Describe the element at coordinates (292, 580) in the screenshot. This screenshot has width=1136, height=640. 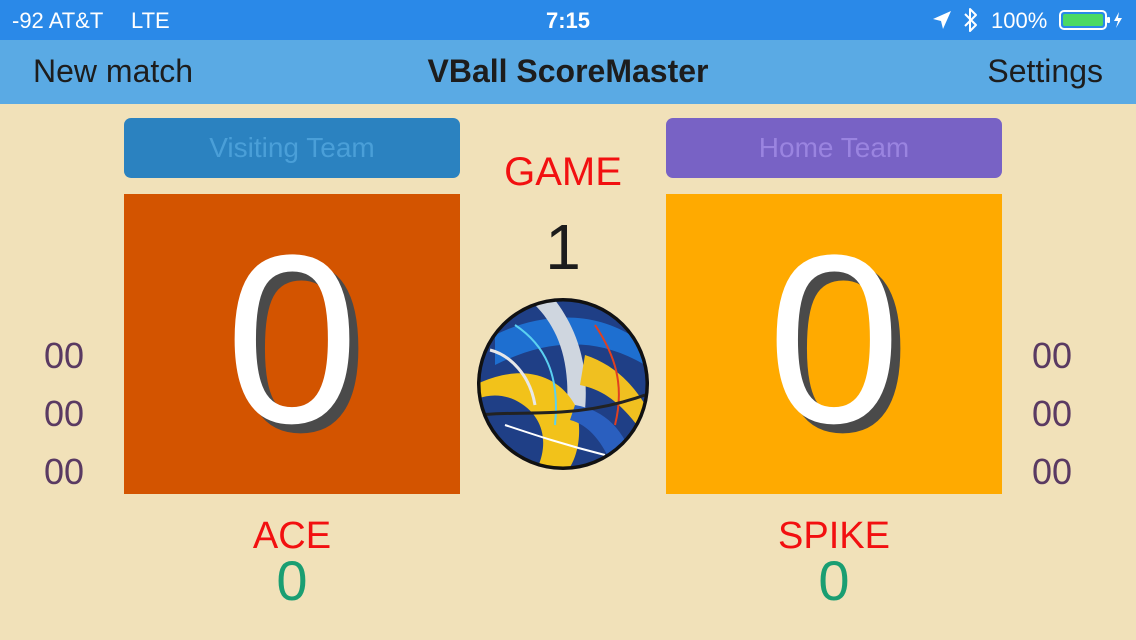
I see `ace-count: 0` at that location.